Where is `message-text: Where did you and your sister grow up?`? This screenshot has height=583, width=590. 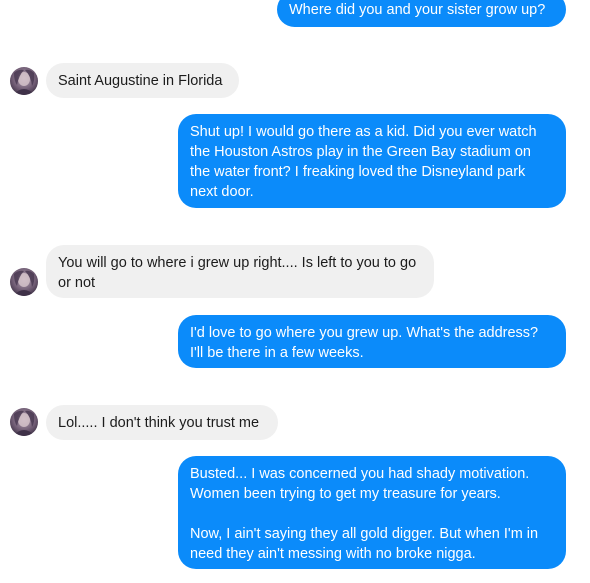
message-text: Where did you and your sister grow up? is located at coordinates (417, 10).